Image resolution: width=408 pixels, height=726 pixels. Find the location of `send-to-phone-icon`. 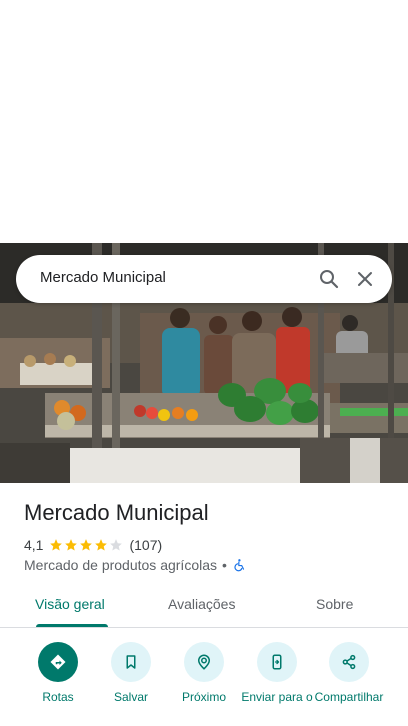

send-to-phone-icon is located at coordinates (277, 662).